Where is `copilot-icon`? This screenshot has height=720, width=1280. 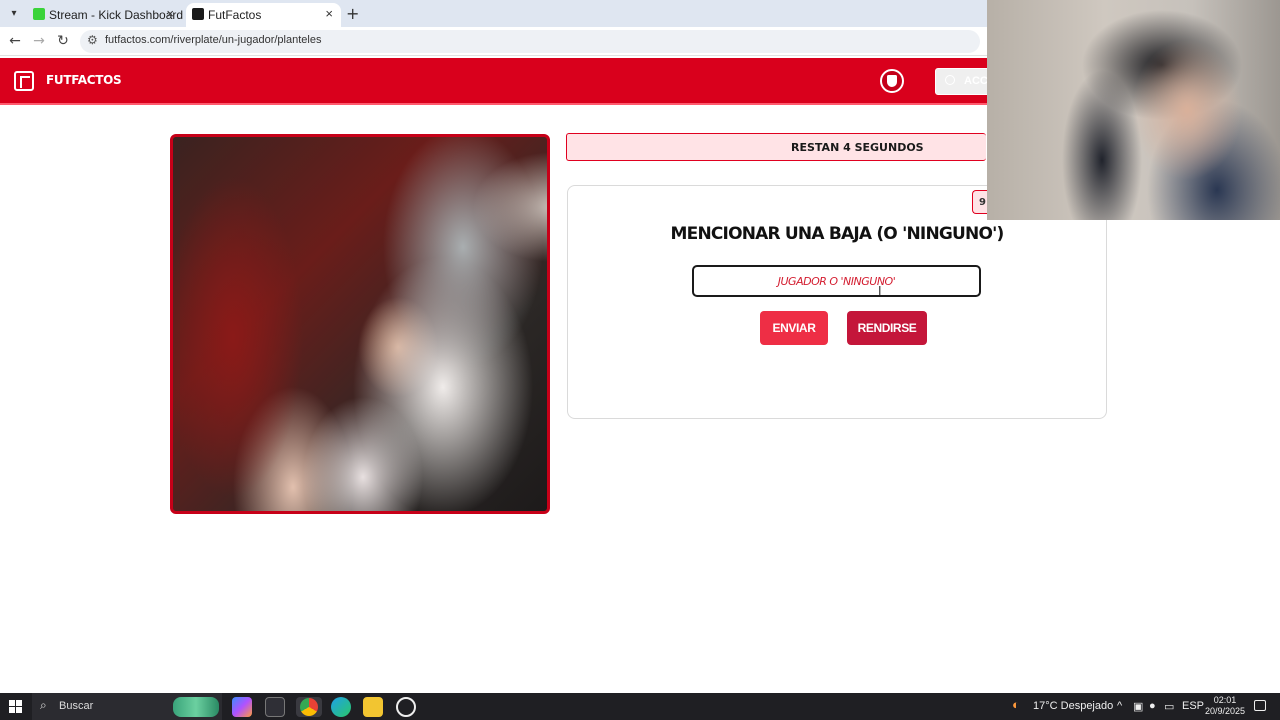
copilot-icon is located at coordinates (242, 707).